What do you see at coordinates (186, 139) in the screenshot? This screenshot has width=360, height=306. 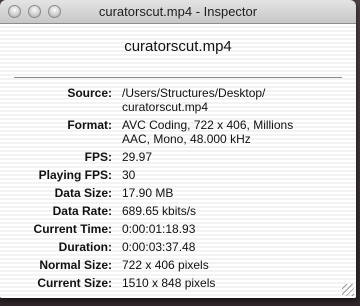 I see `format-value-line: AAC, Mono, 48.000 kHz` at bounding box center [186, 139].